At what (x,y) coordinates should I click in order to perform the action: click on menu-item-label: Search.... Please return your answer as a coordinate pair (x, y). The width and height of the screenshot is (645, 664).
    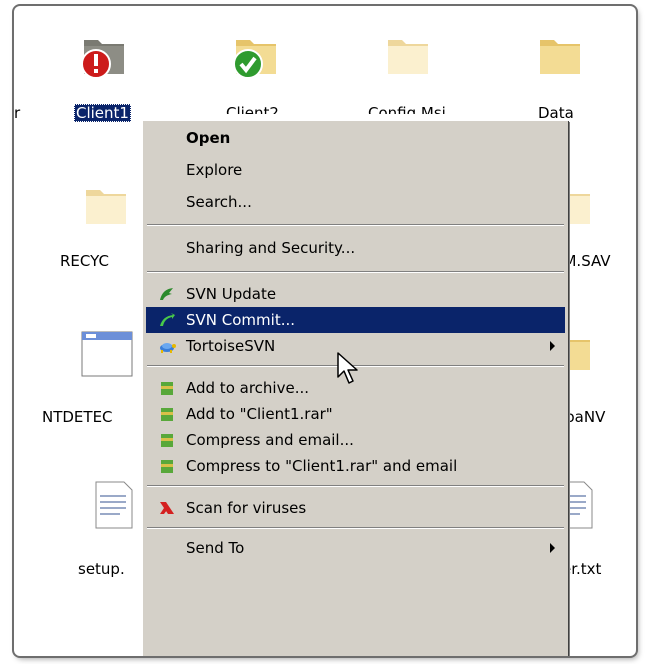
    Looking at the image, I should click on (219, 202).